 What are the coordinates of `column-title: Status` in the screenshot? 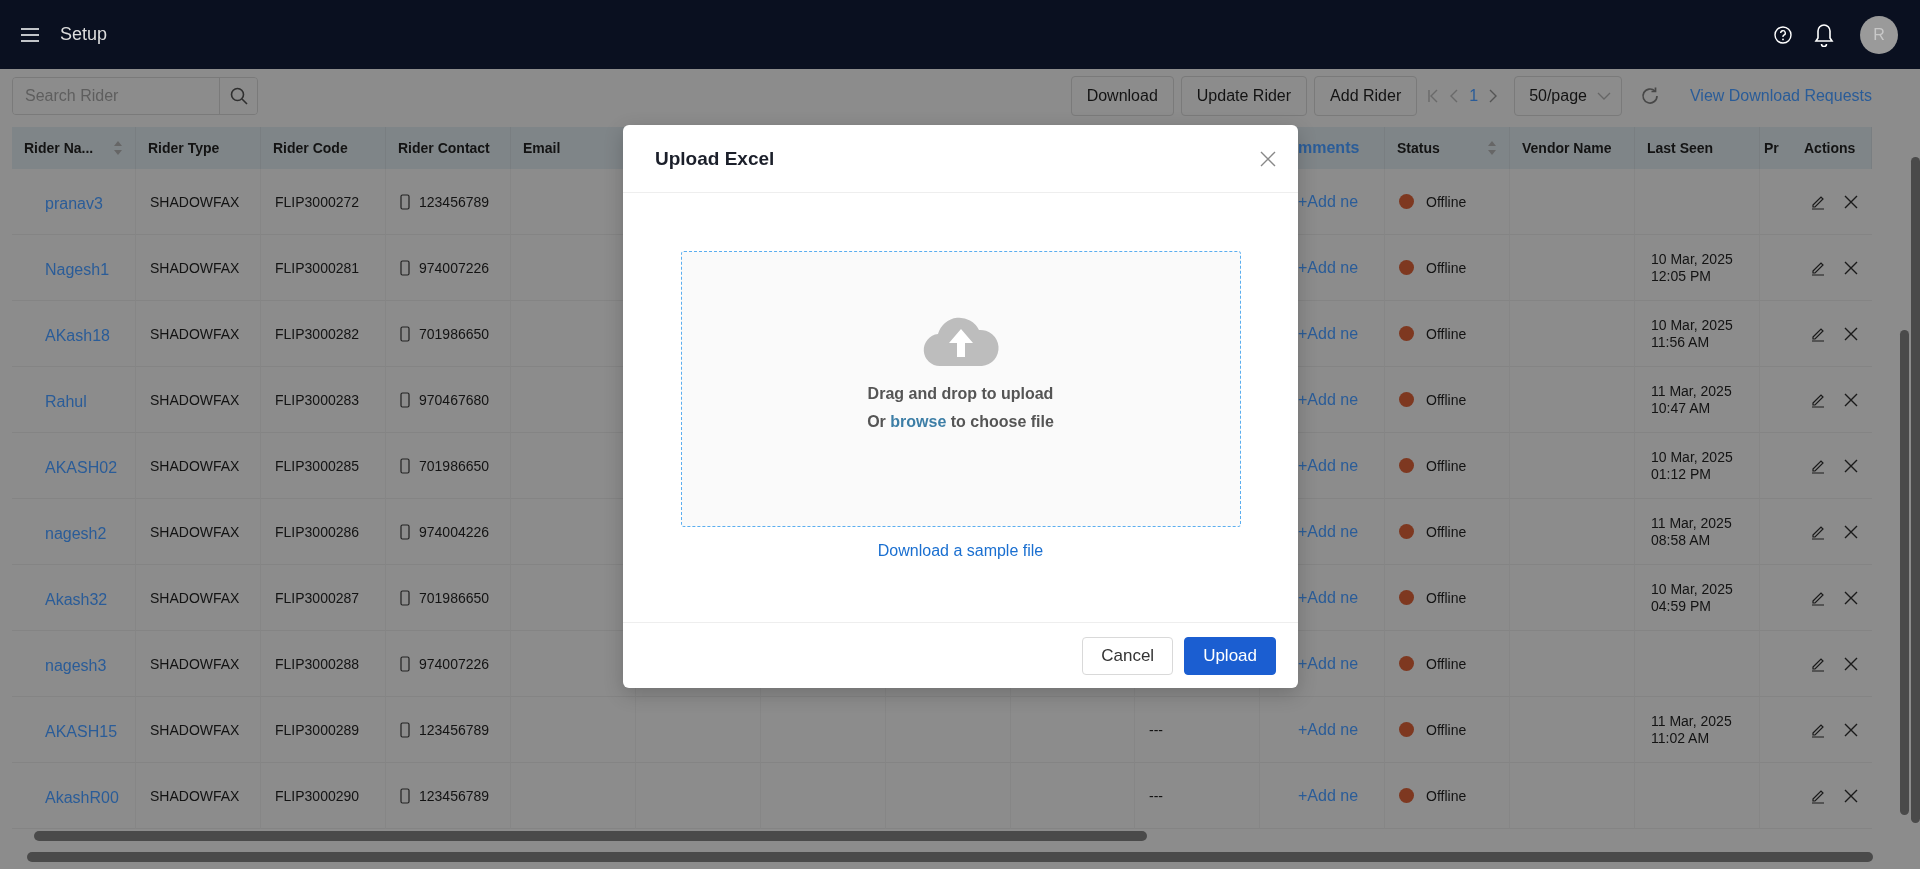 It's located at (1418, 148).